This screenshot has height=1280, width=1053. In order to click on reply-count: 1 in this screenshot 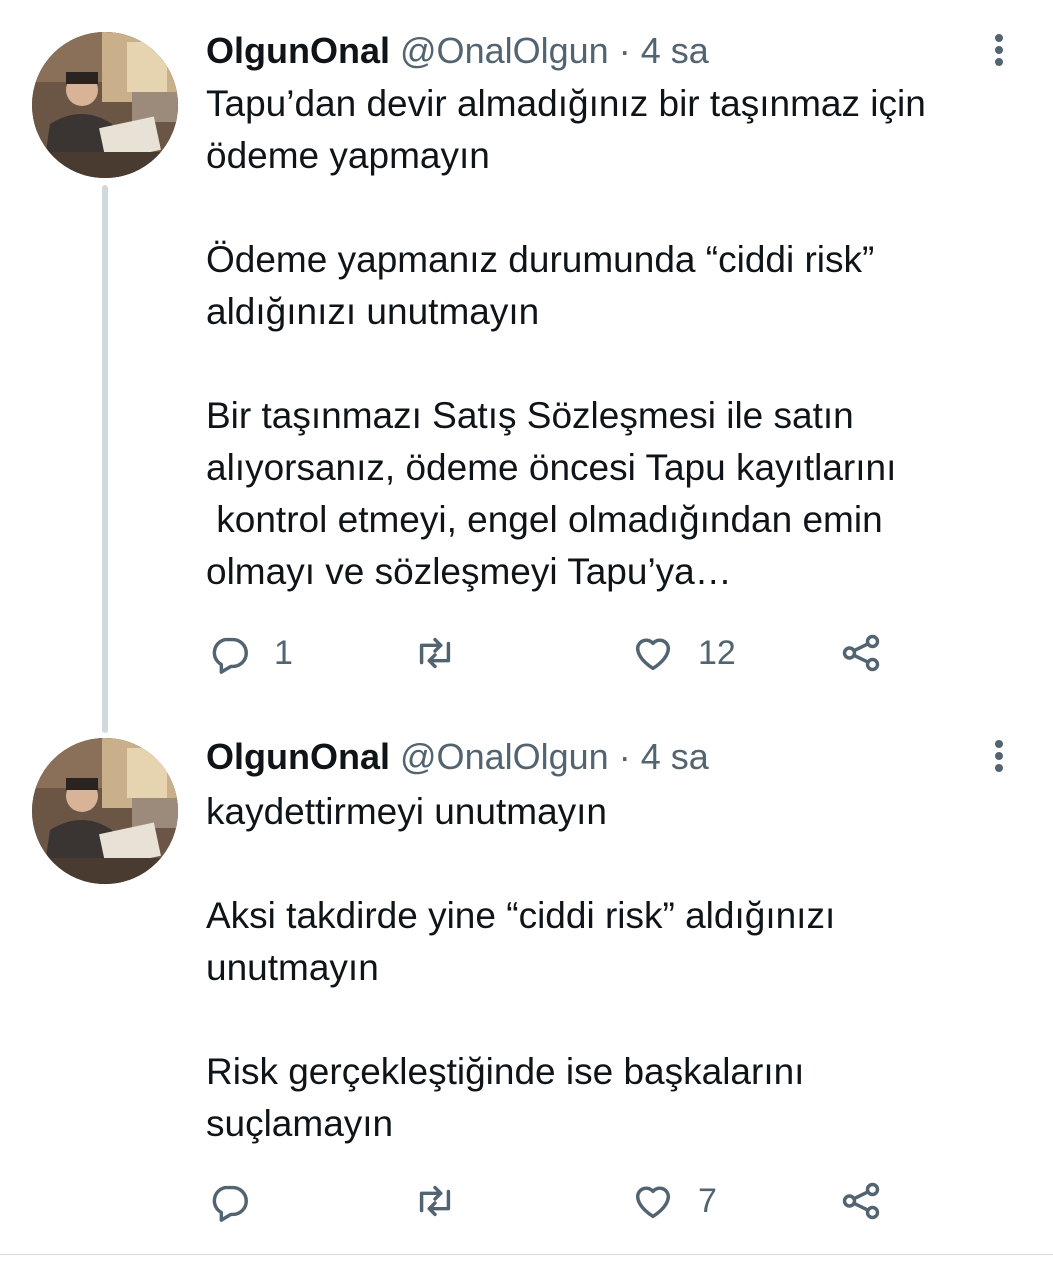, I will do `click(283, 652)`.